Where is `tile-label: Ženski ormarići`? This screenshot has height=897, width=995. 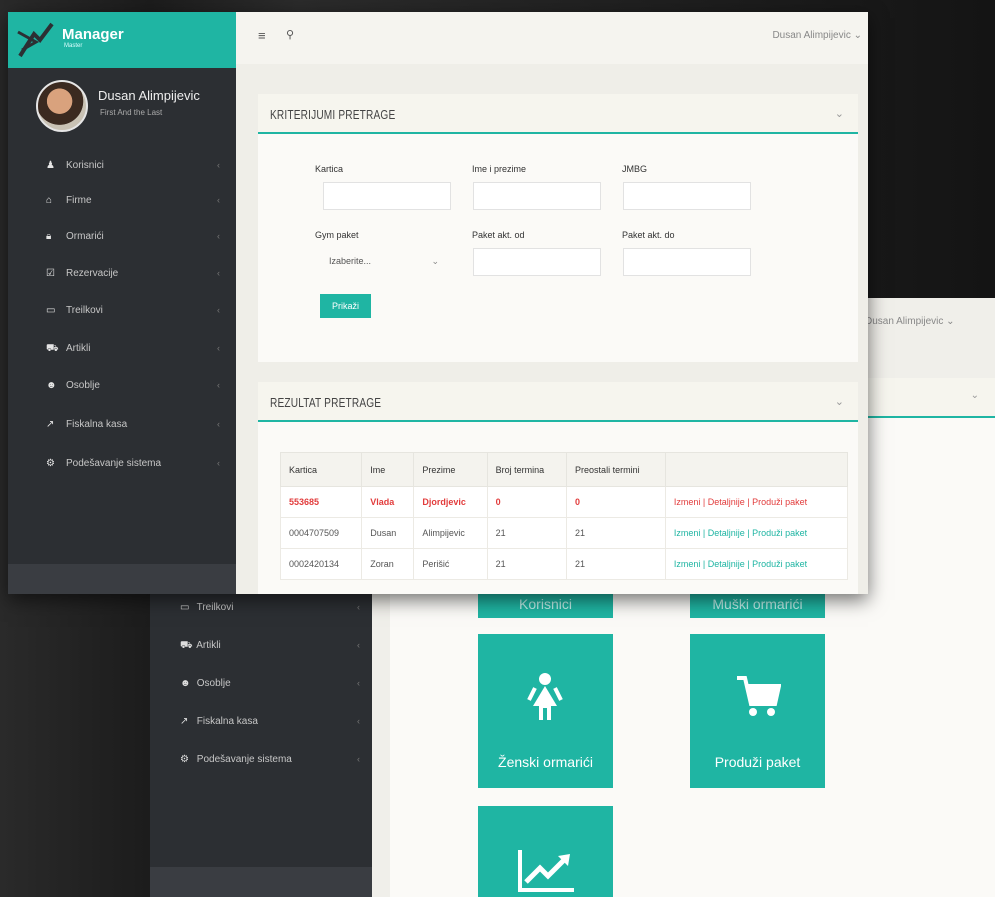 tile-label: Ženski ormarići is located at coordinates (545, 762).